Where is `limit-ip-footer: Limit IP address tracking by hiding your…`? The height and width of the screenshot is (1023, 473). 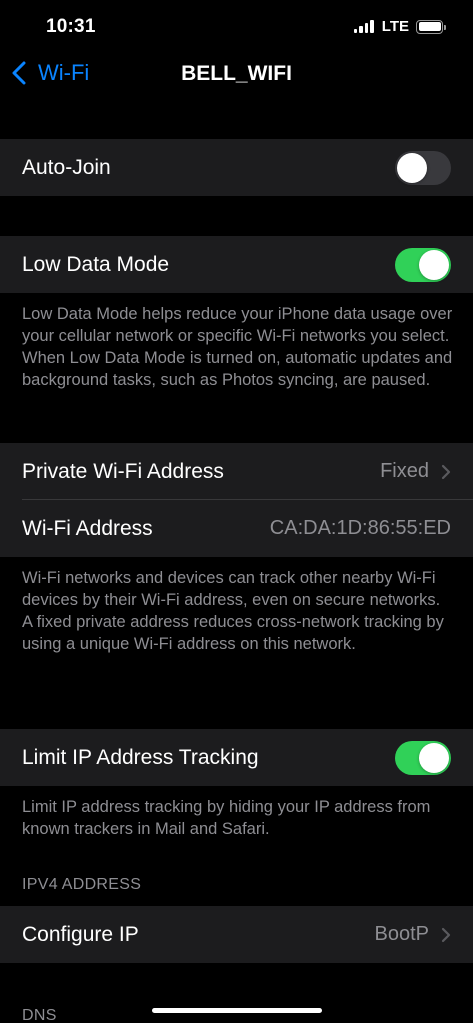
limit-ip-footer: Limit IP address tracking by hiding your… is located at coordinates (238, 818).